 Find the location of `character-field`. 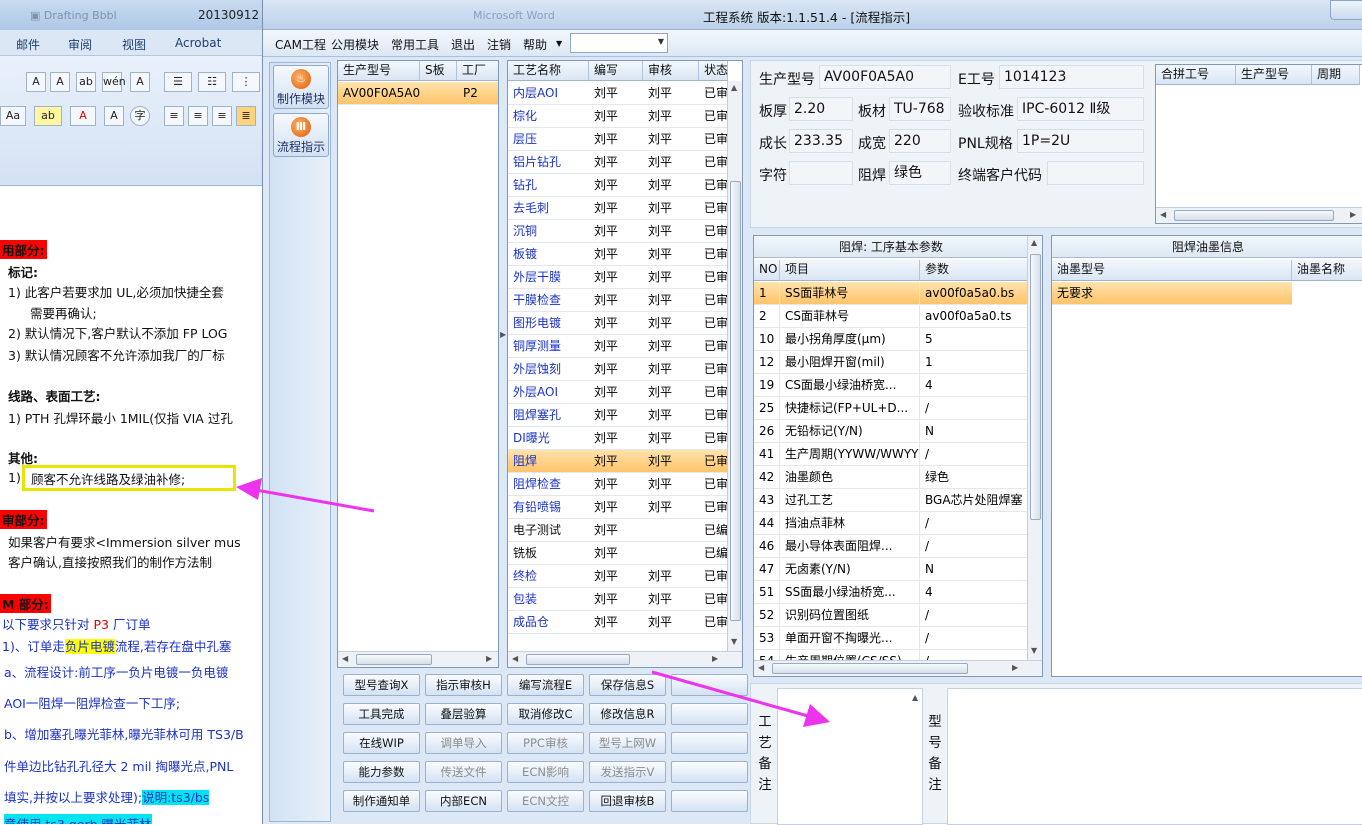

character-field is located at coordinates (821, 173).